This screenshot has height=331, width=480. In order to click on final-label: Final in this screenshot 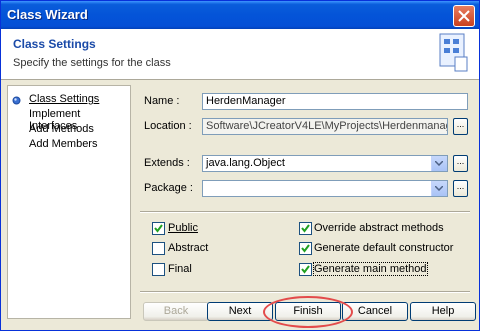, I will do `click(180, 269)`.